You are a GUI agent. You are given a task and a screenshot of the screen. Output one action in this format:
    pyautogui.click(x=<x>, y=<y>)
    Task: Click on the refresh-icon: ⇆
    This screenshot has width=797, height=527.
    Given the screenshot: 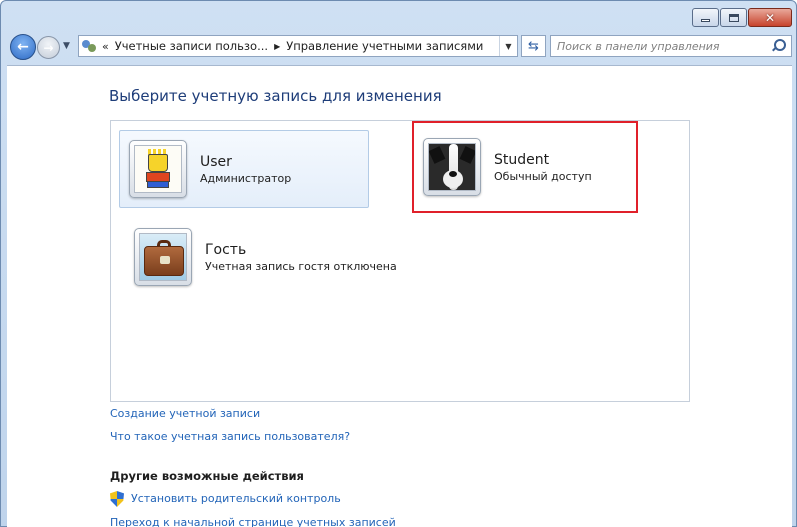 What is the action you would take?
    pyautogui.click(x=533, y=46)
    